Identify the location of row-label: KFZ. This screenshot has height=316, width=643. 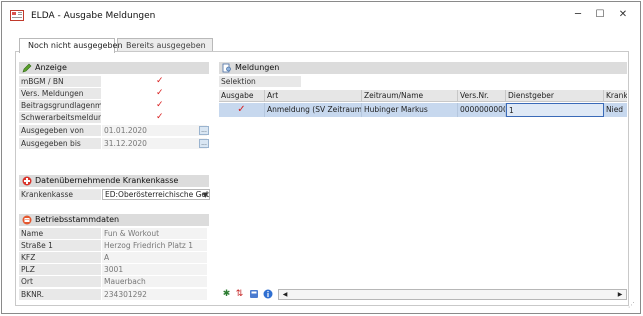
(60, 257).